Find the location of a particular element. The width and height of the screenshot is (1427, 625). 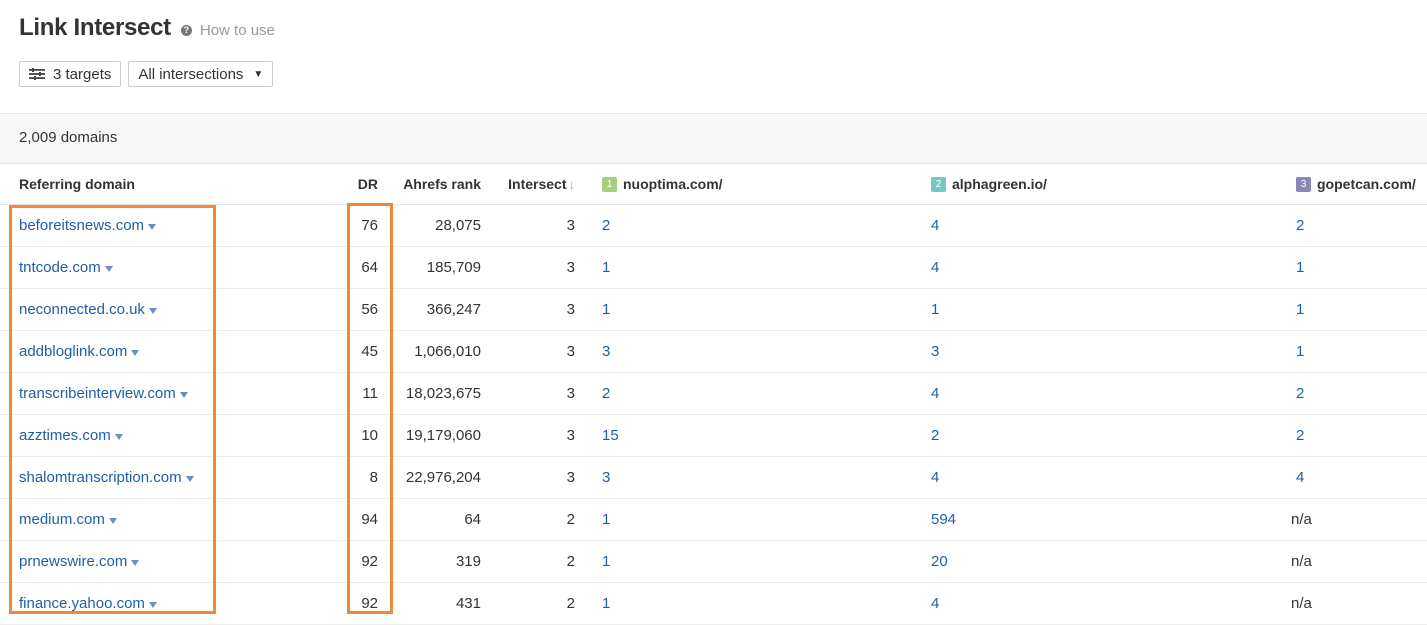

referring-domain-link: tntcode.com is located at coordinates (66, 267).